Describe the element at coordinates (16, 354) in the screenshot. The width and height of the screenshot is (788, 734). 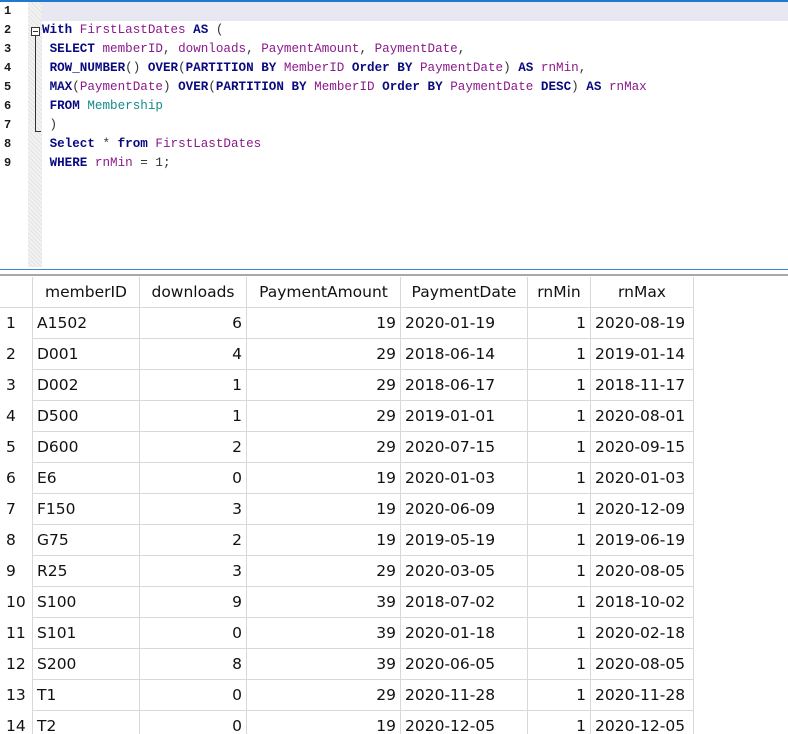
I see `row-number: 2` at that location.